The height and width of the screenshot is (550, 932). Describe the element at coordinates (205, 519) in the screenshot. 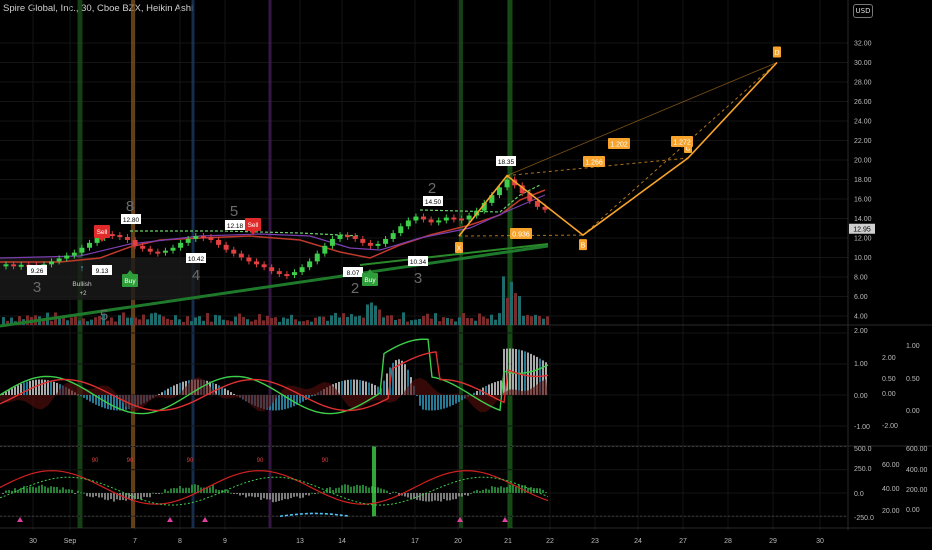

I see `osc2-marker-magenta` at that location.